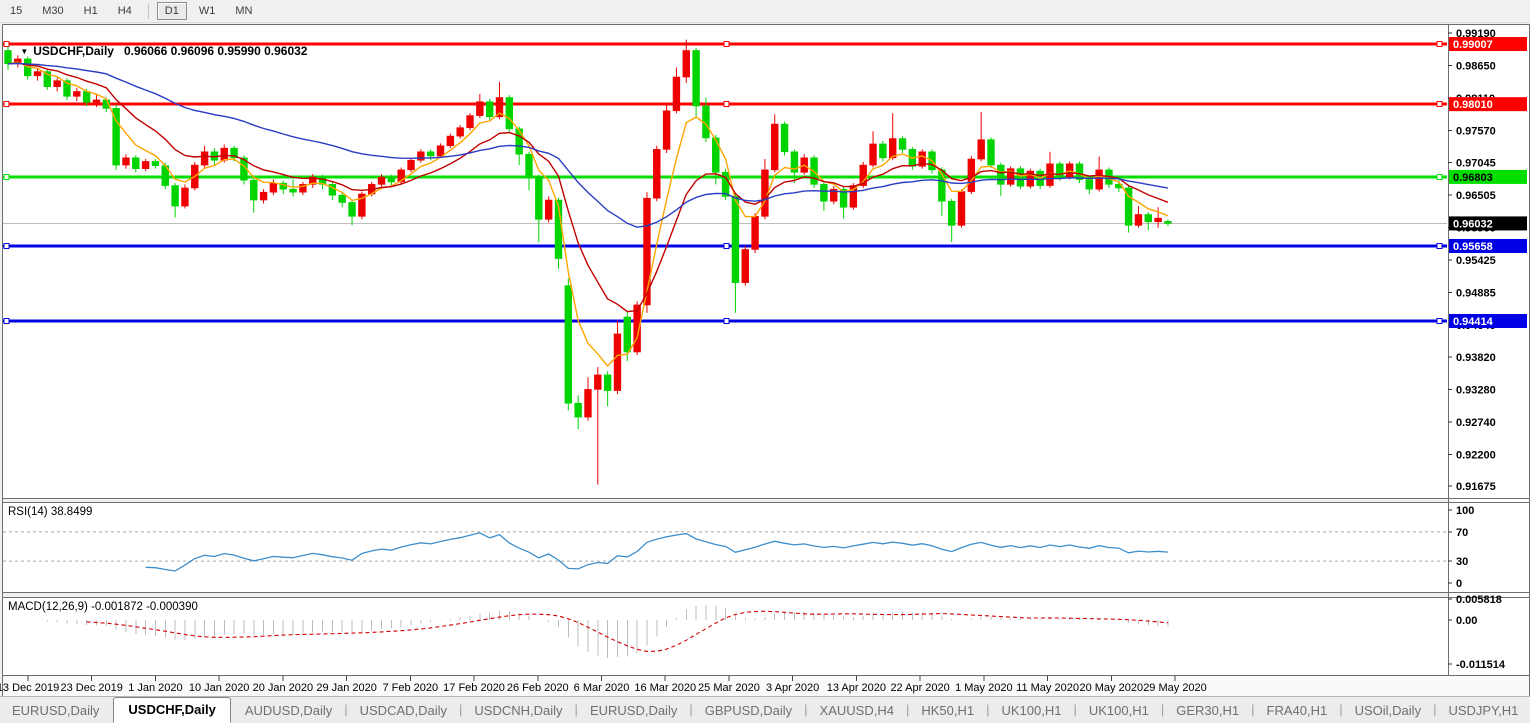 The image size is (1530, 723). I want to click on price-label-0.96803: 0.96803, so click(1488, 176).